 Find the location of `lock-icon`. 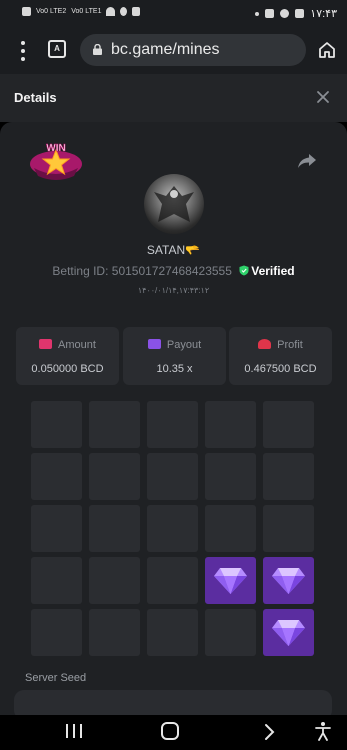

lock-icon is located at coordinates (97, 49).